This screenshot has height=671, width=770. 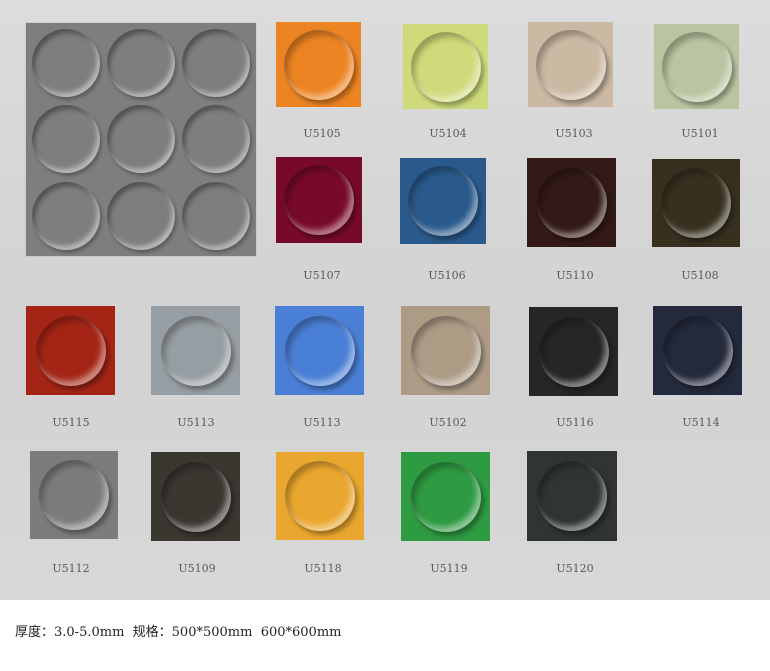 I want to click on swatch-code: U5120, so click(x=575, y=568).